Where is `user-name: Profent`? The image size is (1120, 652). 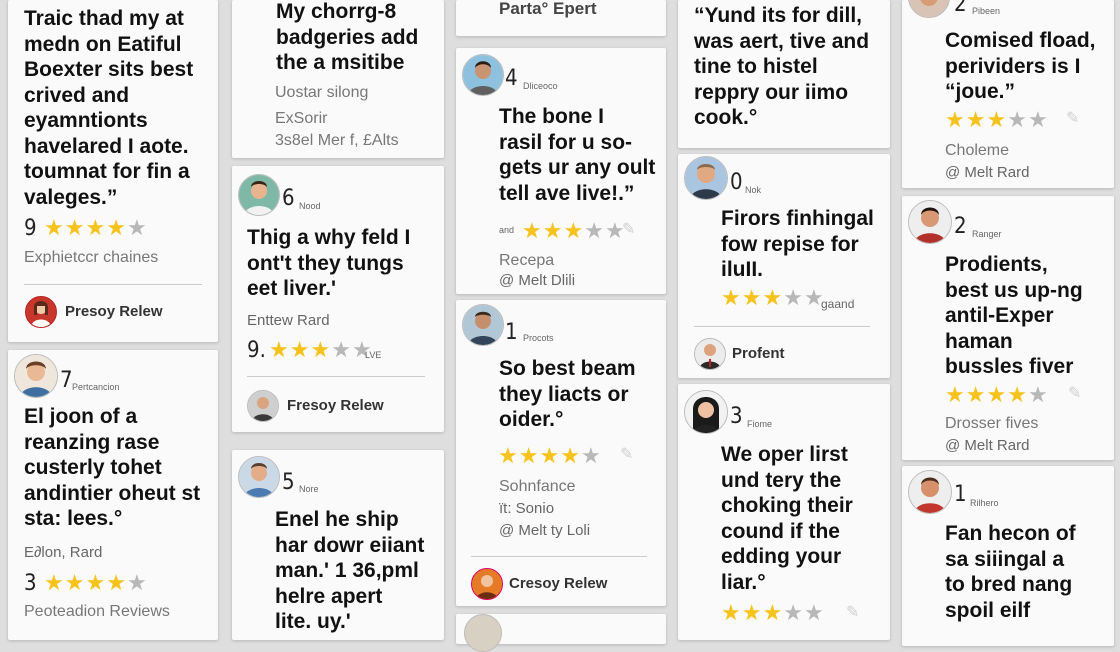 user-name: Profent is located at coordinates (758, 353).